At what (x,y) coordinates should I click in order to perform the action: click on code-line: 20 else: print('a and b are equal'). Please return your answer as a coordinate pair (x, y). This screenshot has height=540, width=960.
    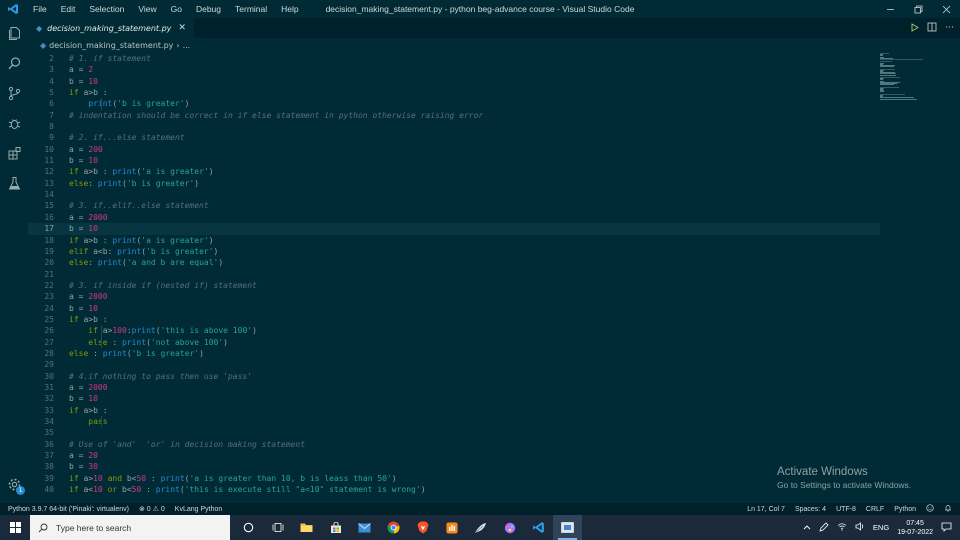
    Looking at the image, I should click on (454, 262).